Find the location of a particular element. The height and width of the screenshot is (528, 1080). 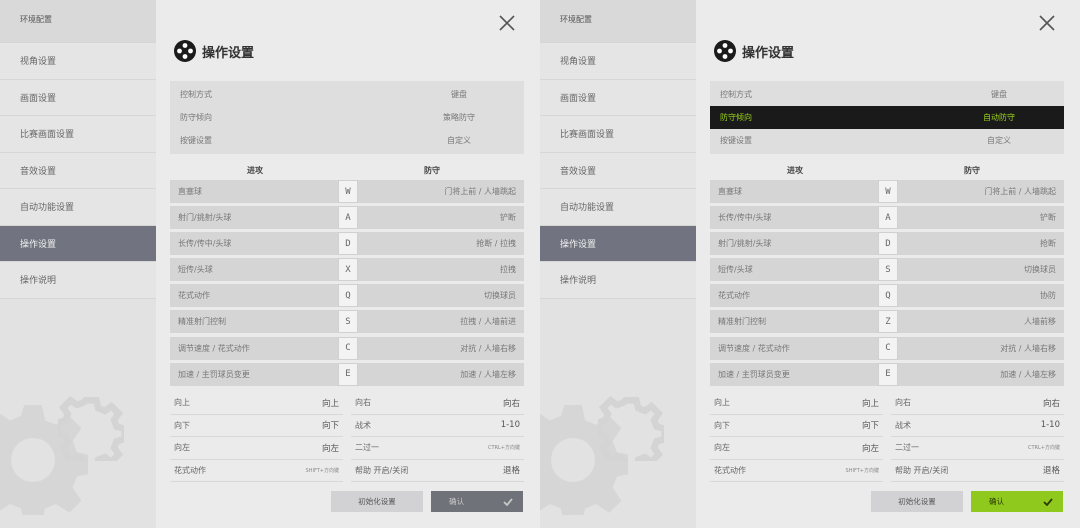

key-cap: Z is located at coordinates (888, 322).